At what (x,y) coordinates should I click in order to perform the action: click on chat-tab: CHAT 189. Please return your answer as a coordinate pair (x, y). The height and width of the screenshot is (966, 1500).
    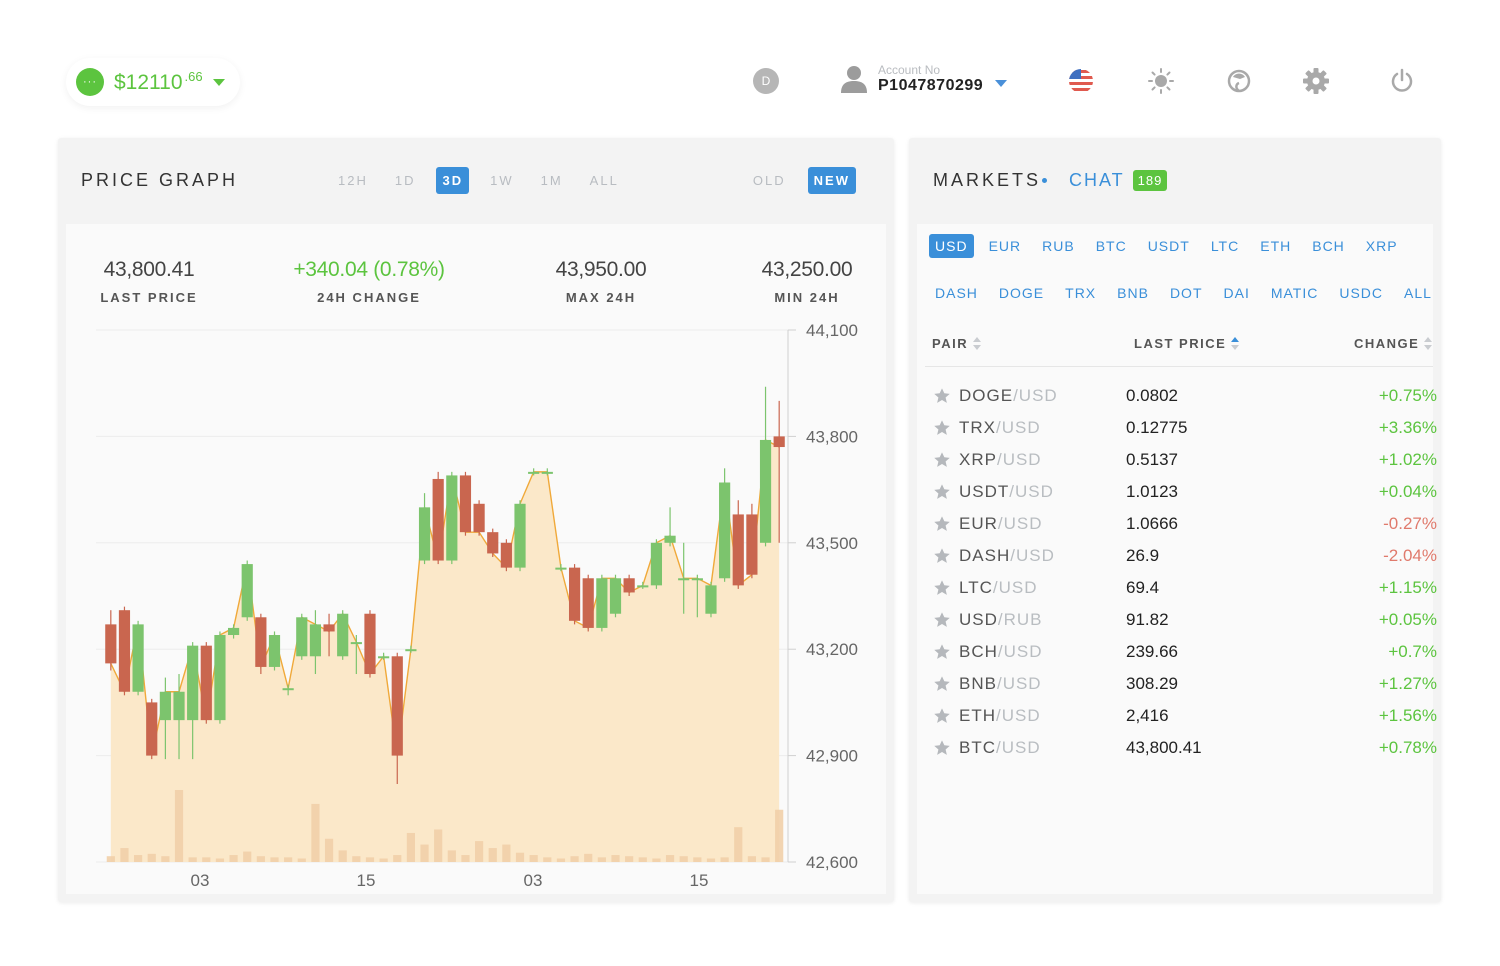
    Looking at the image, I should click on (1118, 180).